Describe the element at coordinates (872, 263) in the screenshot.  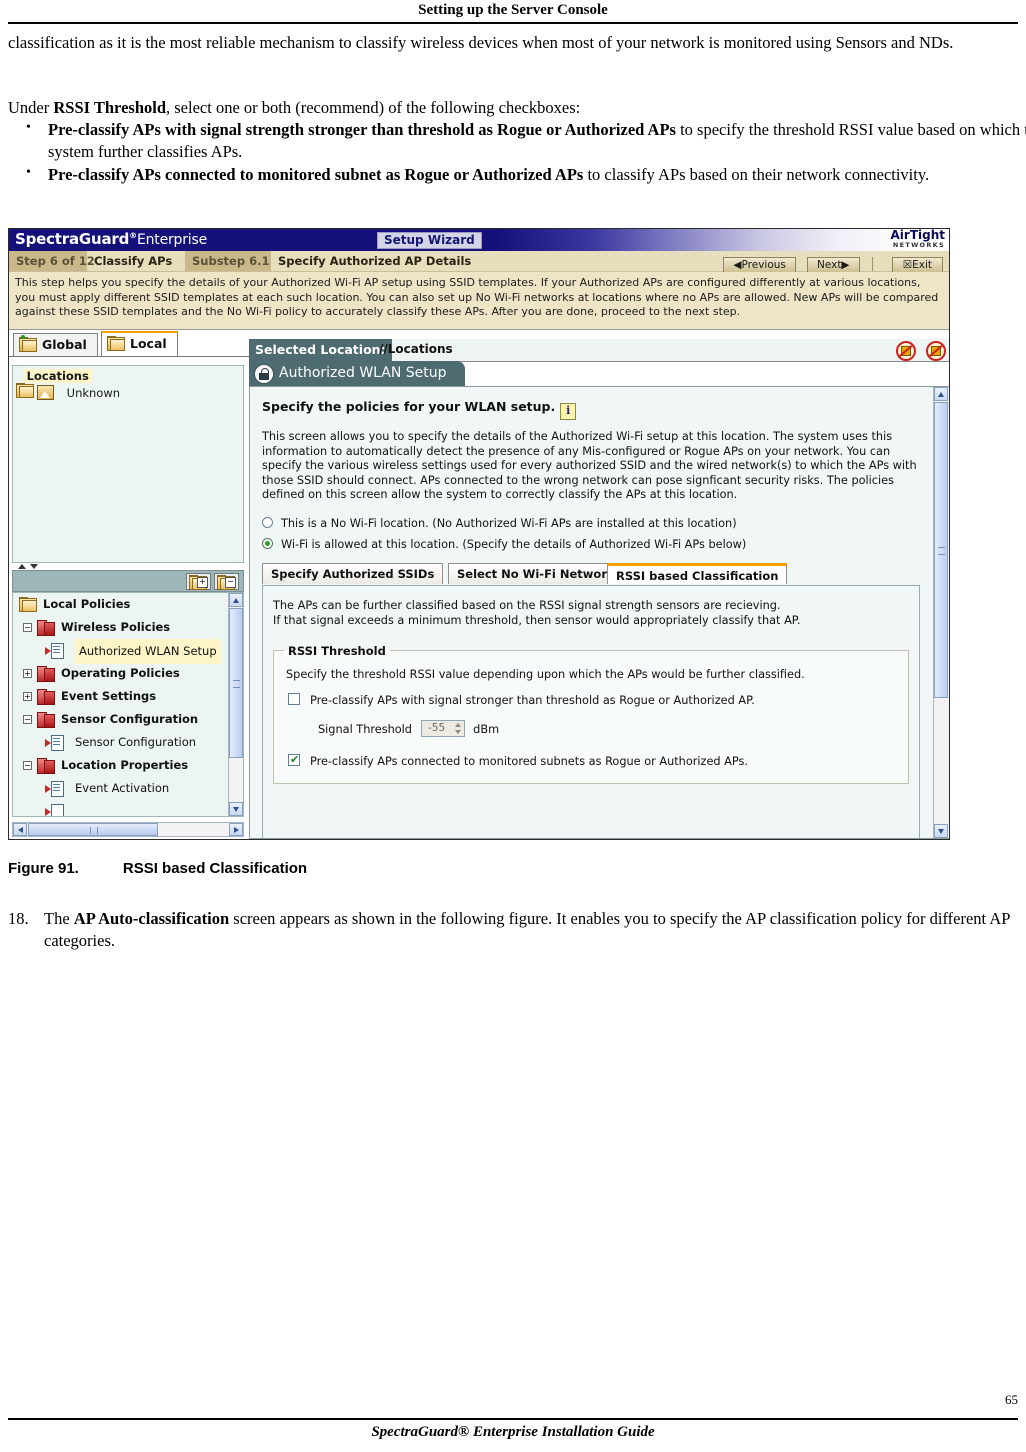
I see `nav-separator` at that location.